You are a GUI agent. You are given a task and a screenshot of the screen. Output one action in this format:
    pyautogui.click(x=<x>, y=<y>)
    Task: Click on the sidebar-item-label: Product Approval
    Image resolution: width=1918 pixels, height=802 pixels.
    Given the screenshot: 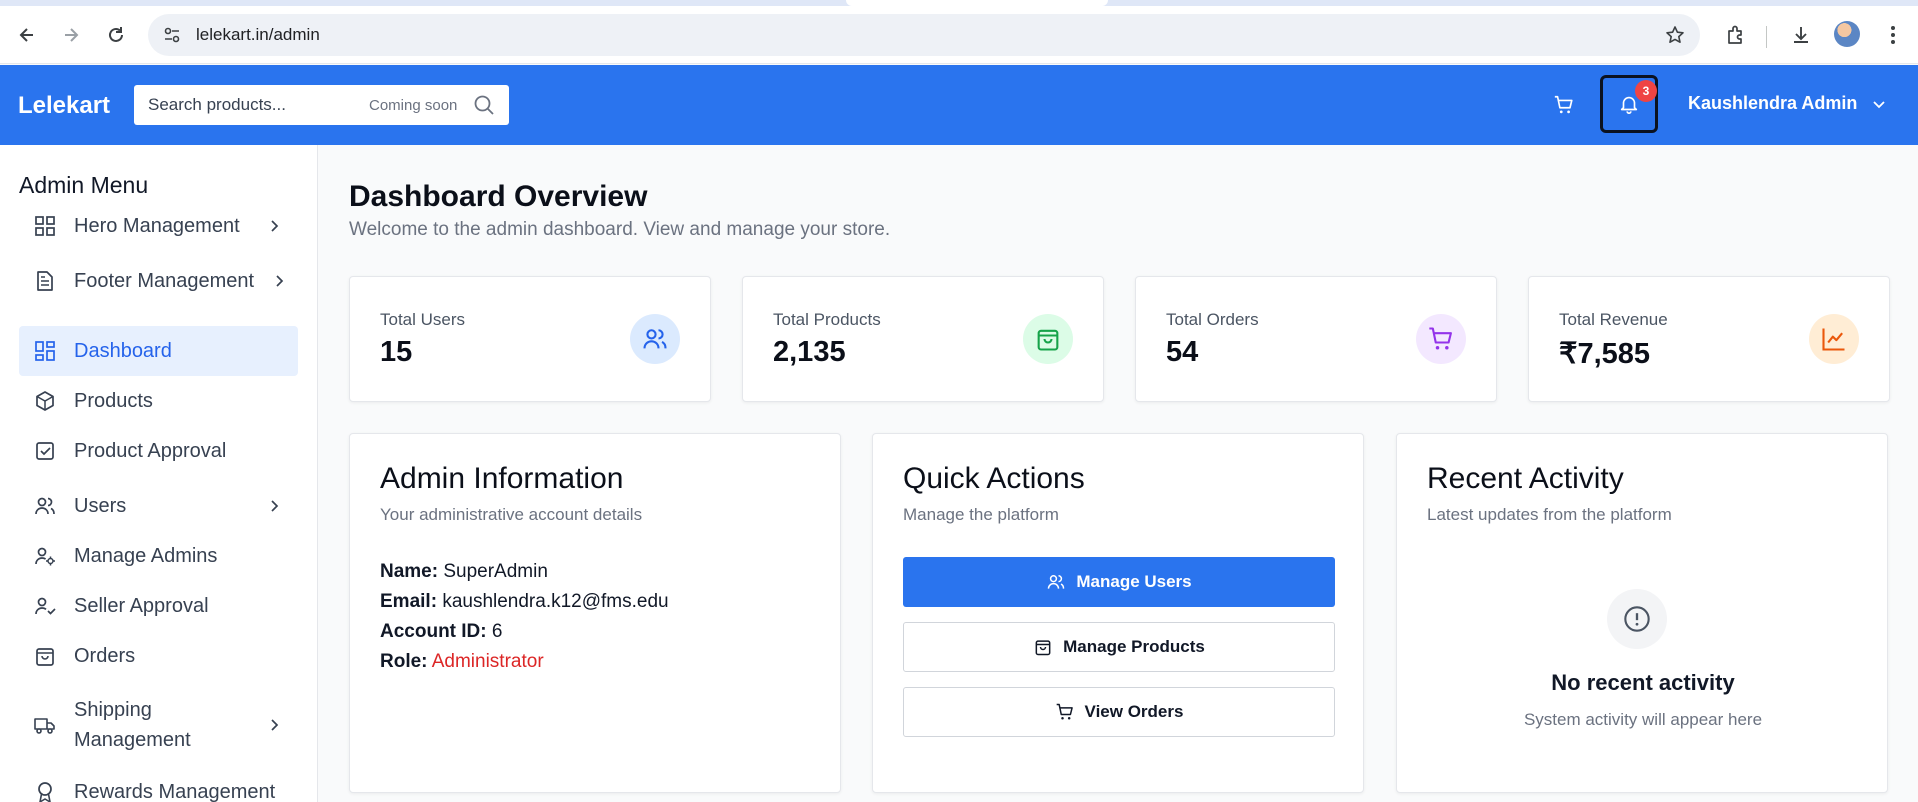 What is the action you would take?
    pyautogui.click(x=150, y=450)
    